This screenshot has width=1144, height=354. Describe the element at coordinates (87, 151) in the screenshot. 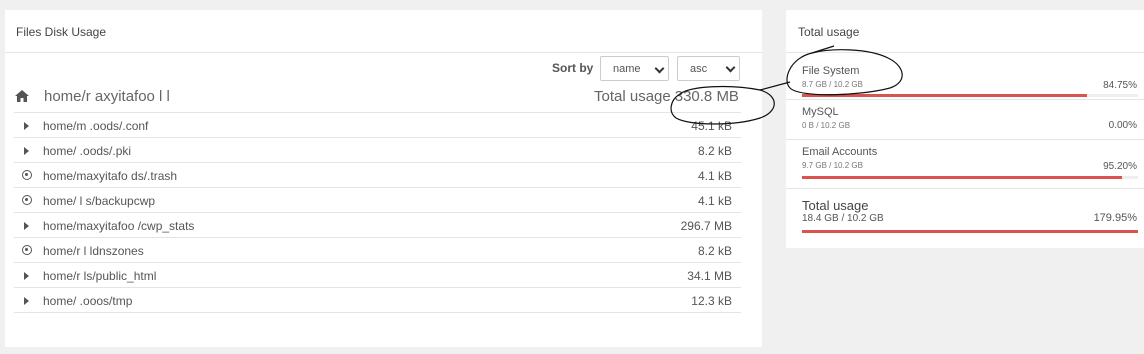

I see `file-row-path: home/ .oods/.pki` at that location.